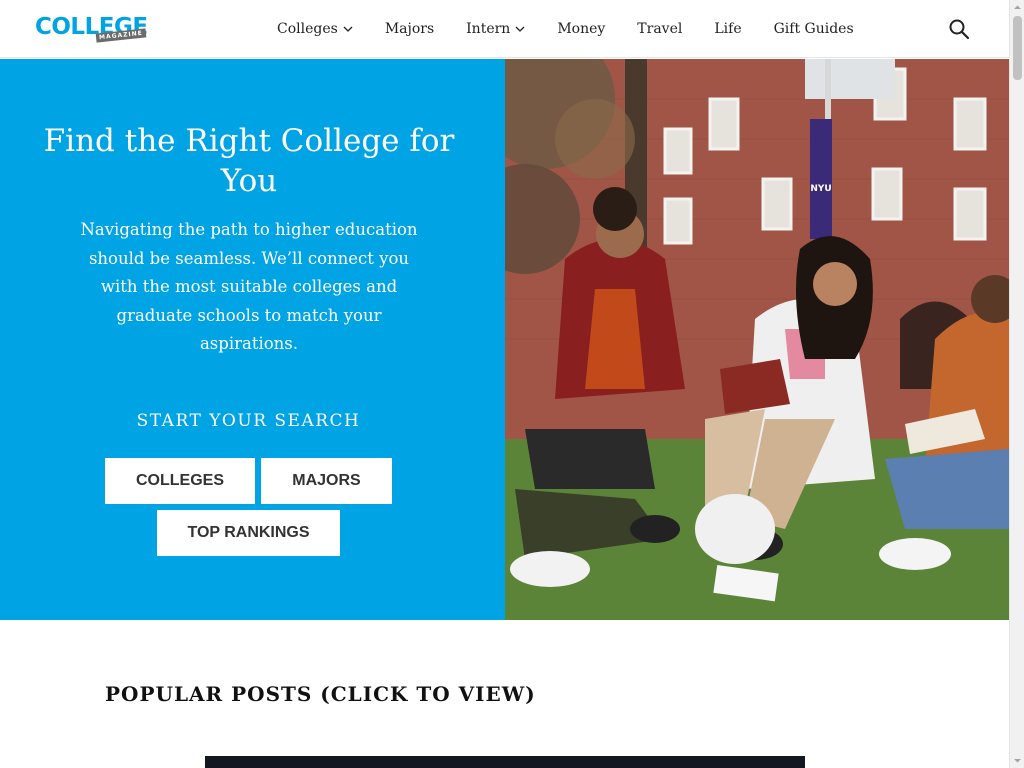 Image resolution: width=1024 pixels, height=768 pixels. I want to click on nav-item-travel: Travel, so click(659, 29).